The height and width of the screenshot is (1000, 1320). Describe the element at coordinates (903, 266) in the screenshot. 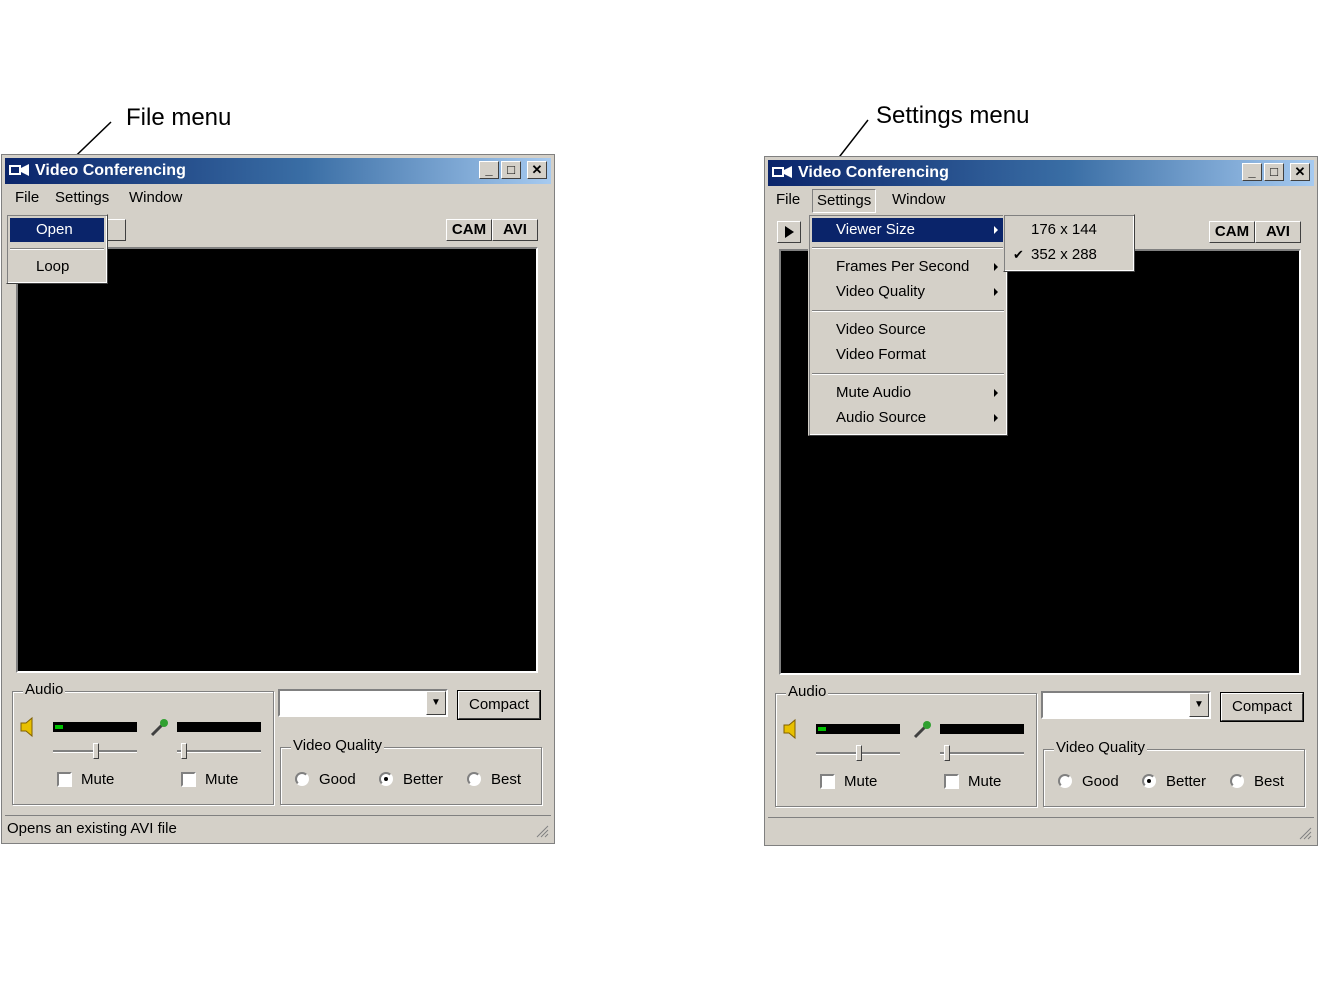

I see `frames-per-second-label: Frames Per Second` at that location.